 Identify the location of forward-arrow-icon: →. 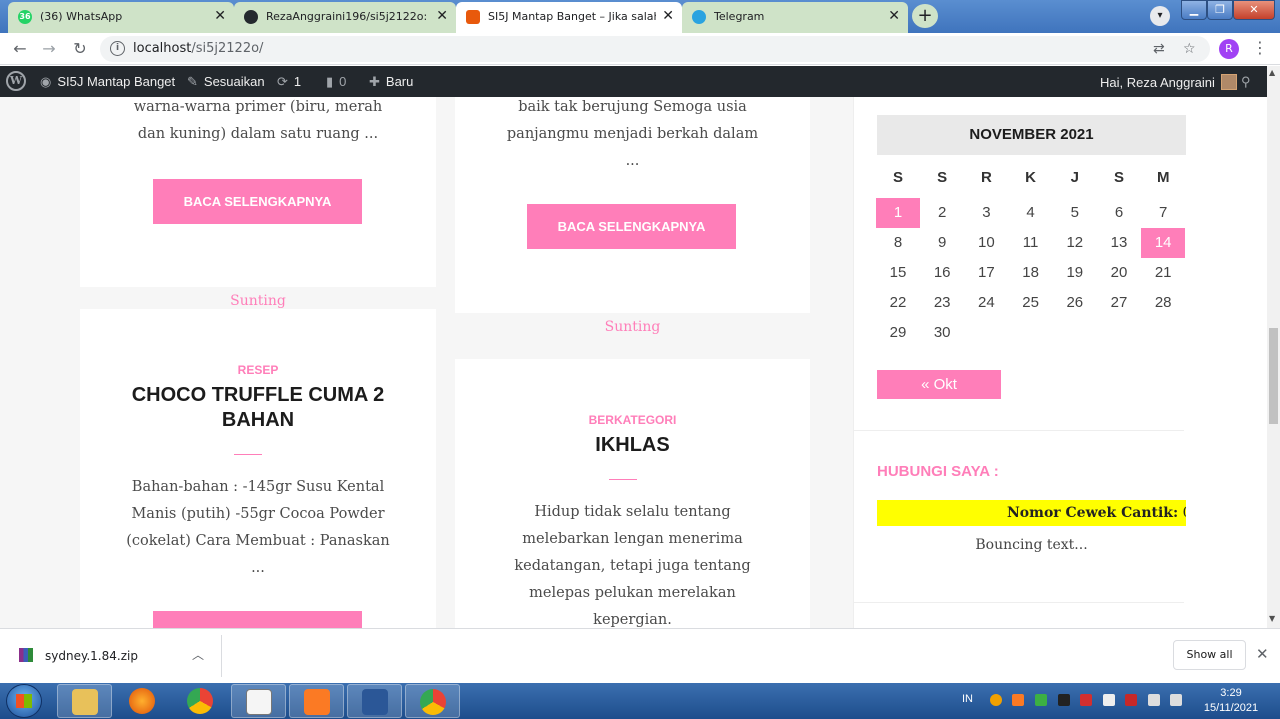
(49, 49).